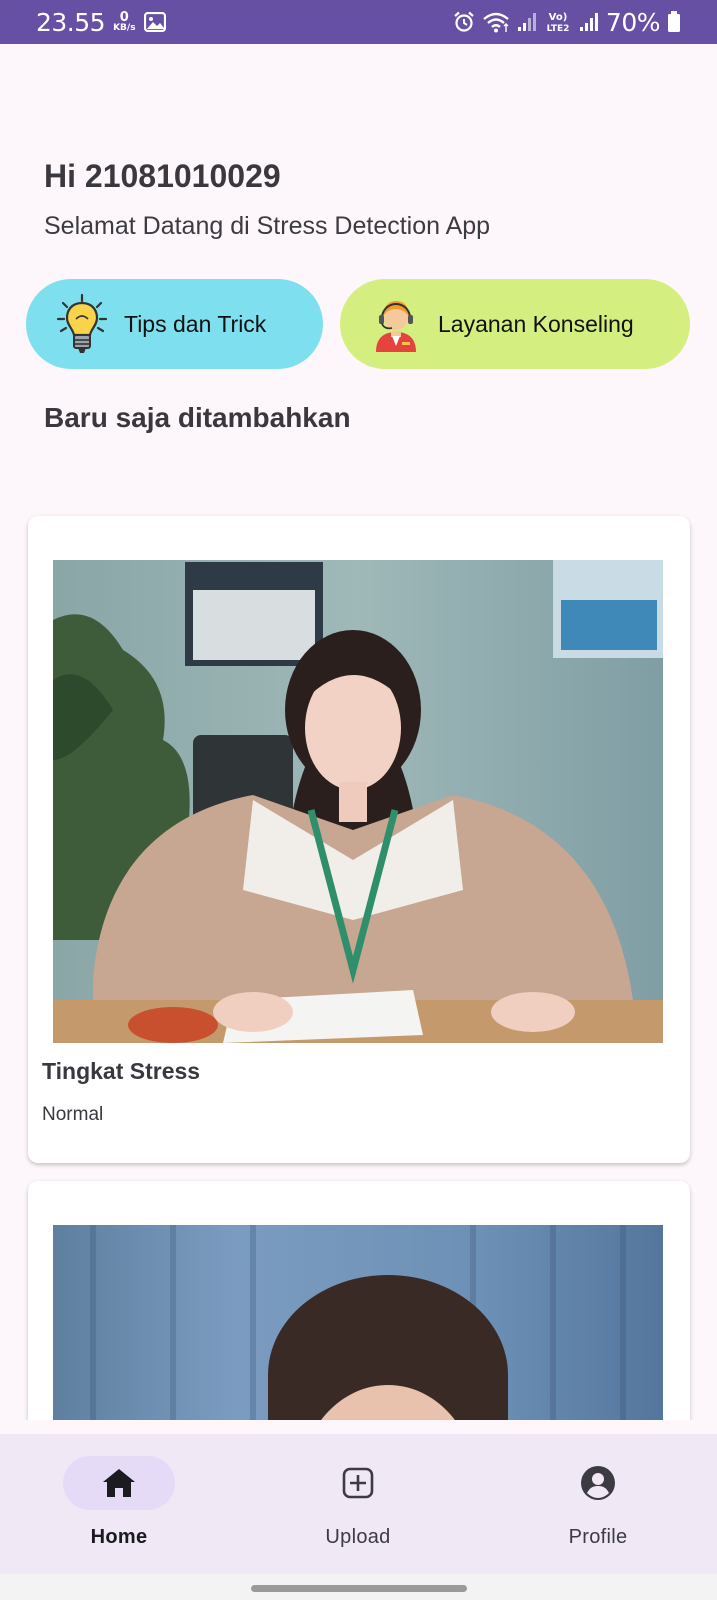  I want to click on gesture-bar-area, so click(358, 1587).